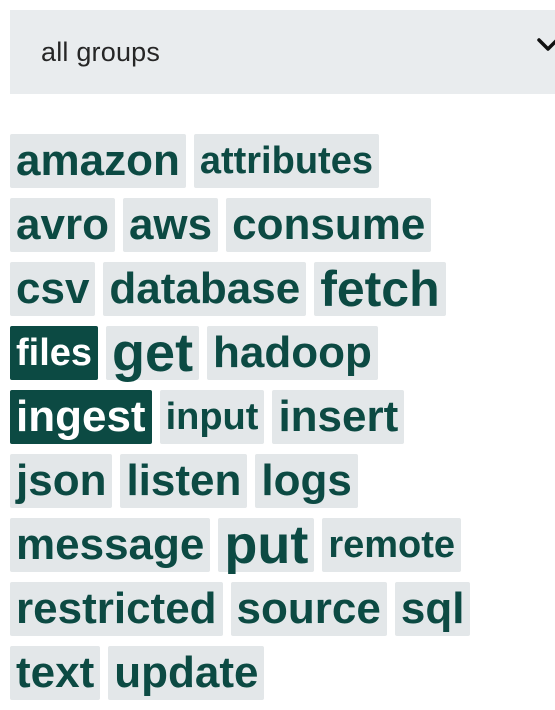 This screenshot has height=710, width=555. I want to click on chevron-down-icon, so click(545, 45).